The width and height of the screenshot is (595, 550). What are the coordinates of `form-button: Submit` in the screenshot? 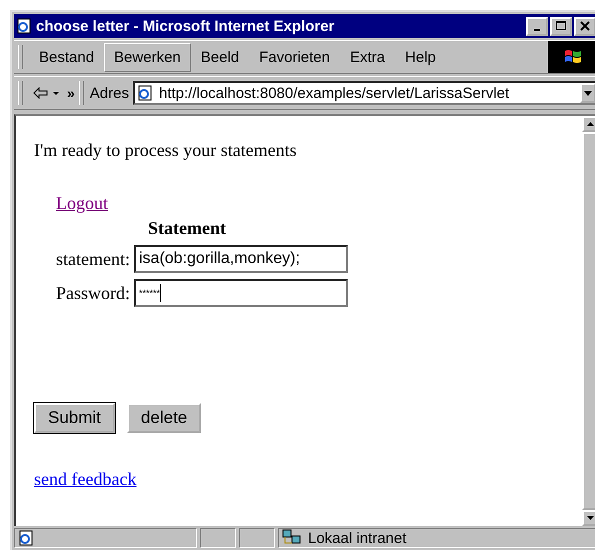 It's located at (74, 418).